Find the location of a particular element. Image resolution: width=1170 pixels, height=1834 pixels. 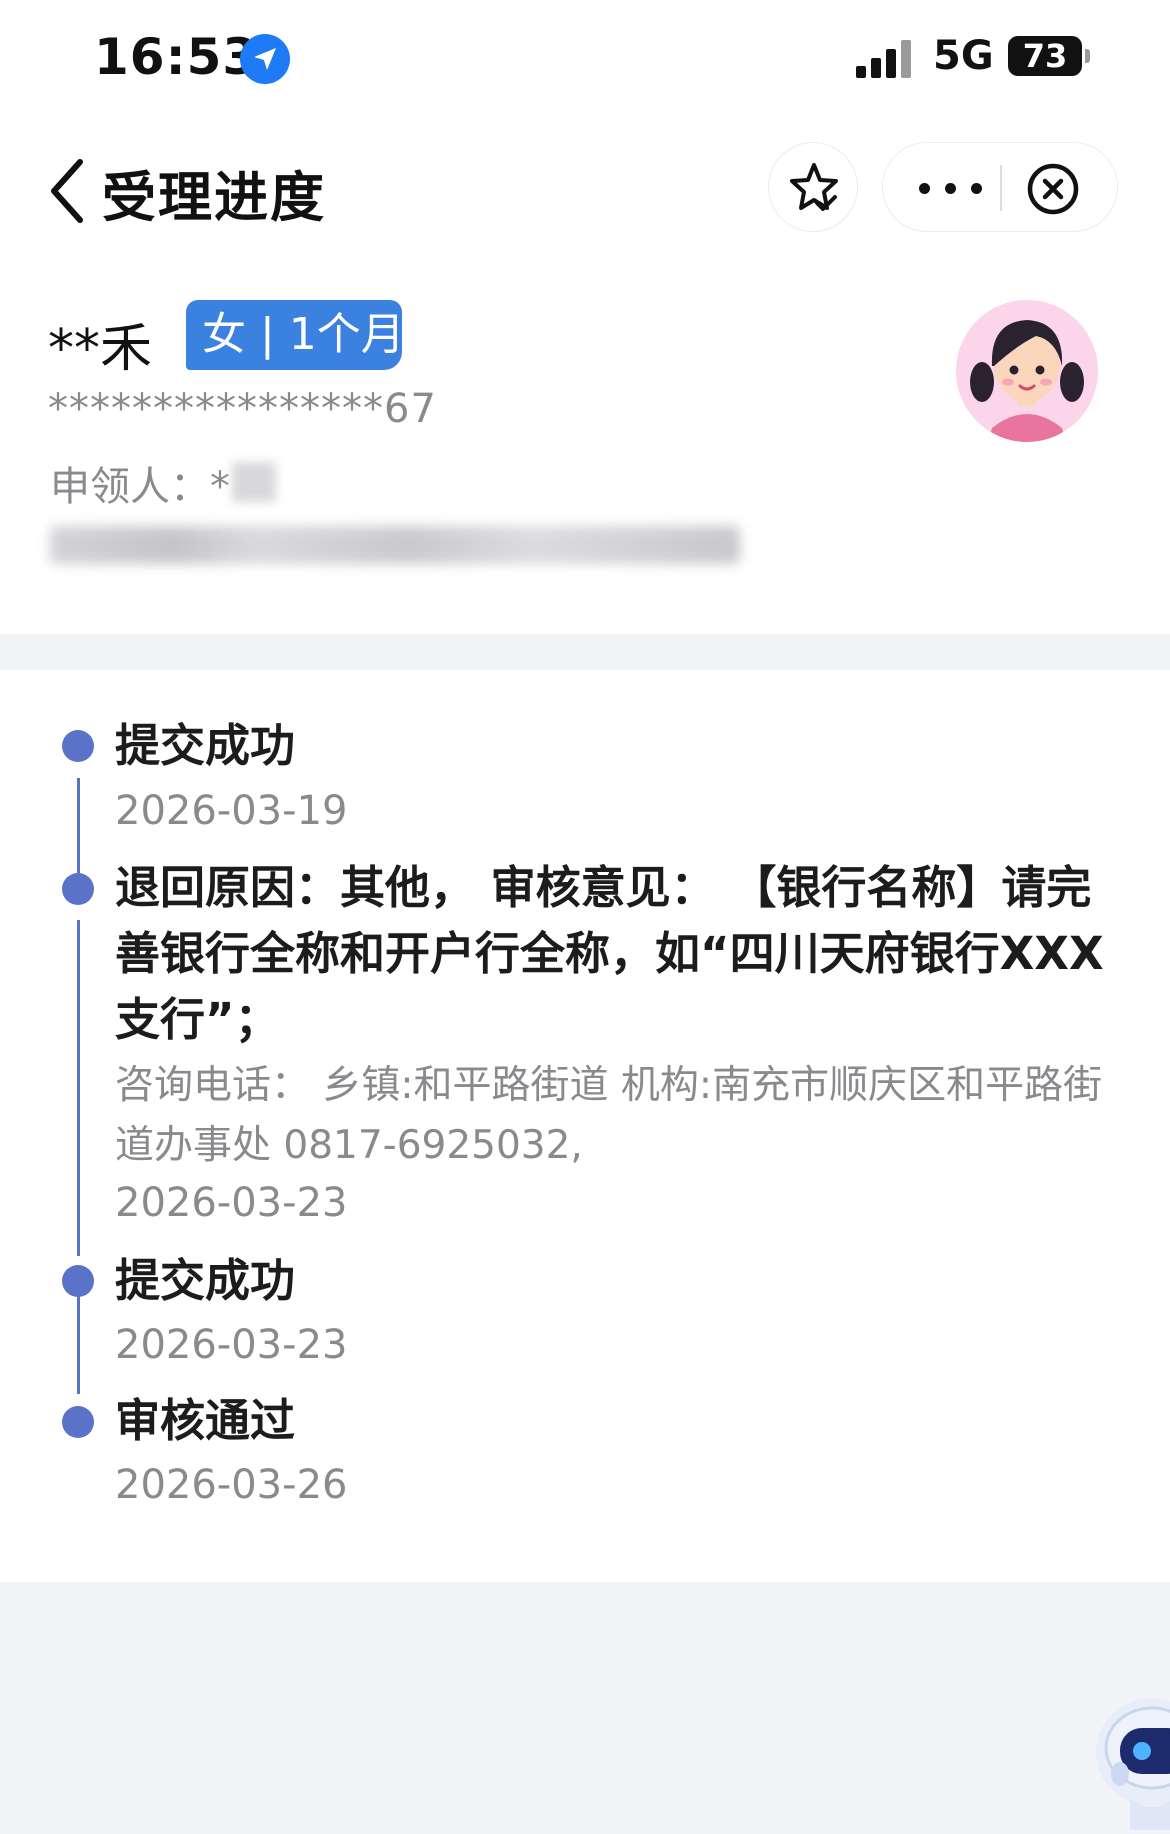

blurred-account-line is located at coordinates (395, 545).